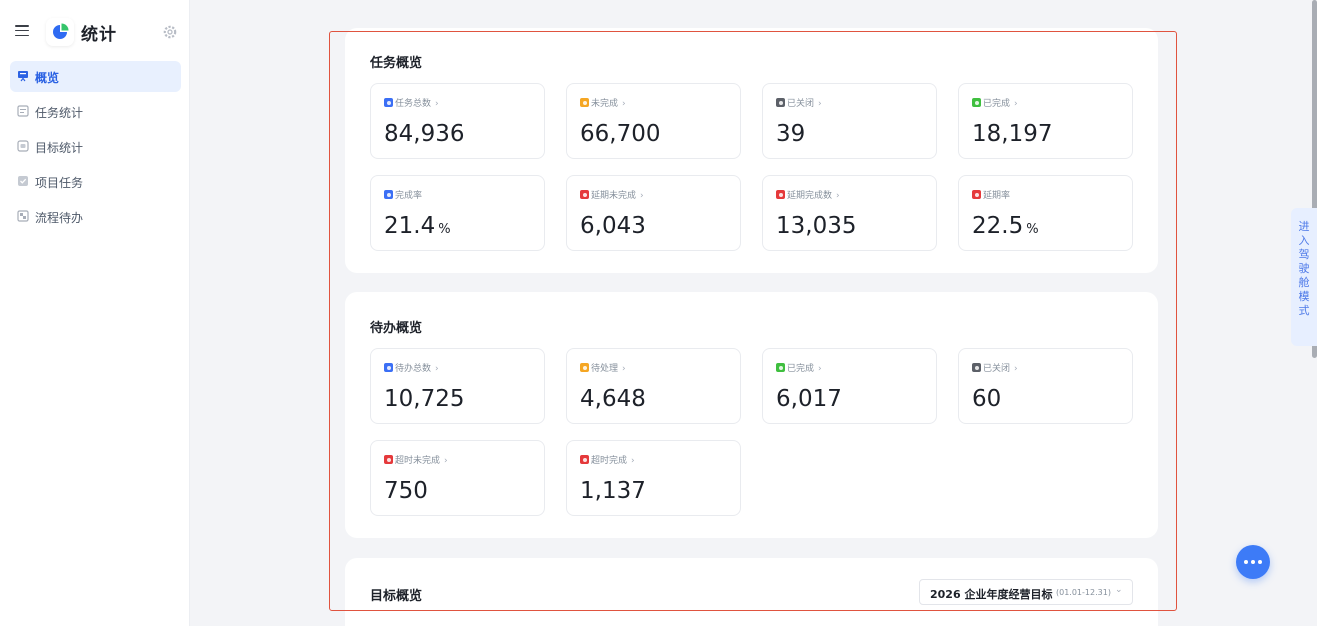  I want to click on sidebar: 统计 概览 任务统计 目标统计 项目任务 流程待办, so click(95, 313).